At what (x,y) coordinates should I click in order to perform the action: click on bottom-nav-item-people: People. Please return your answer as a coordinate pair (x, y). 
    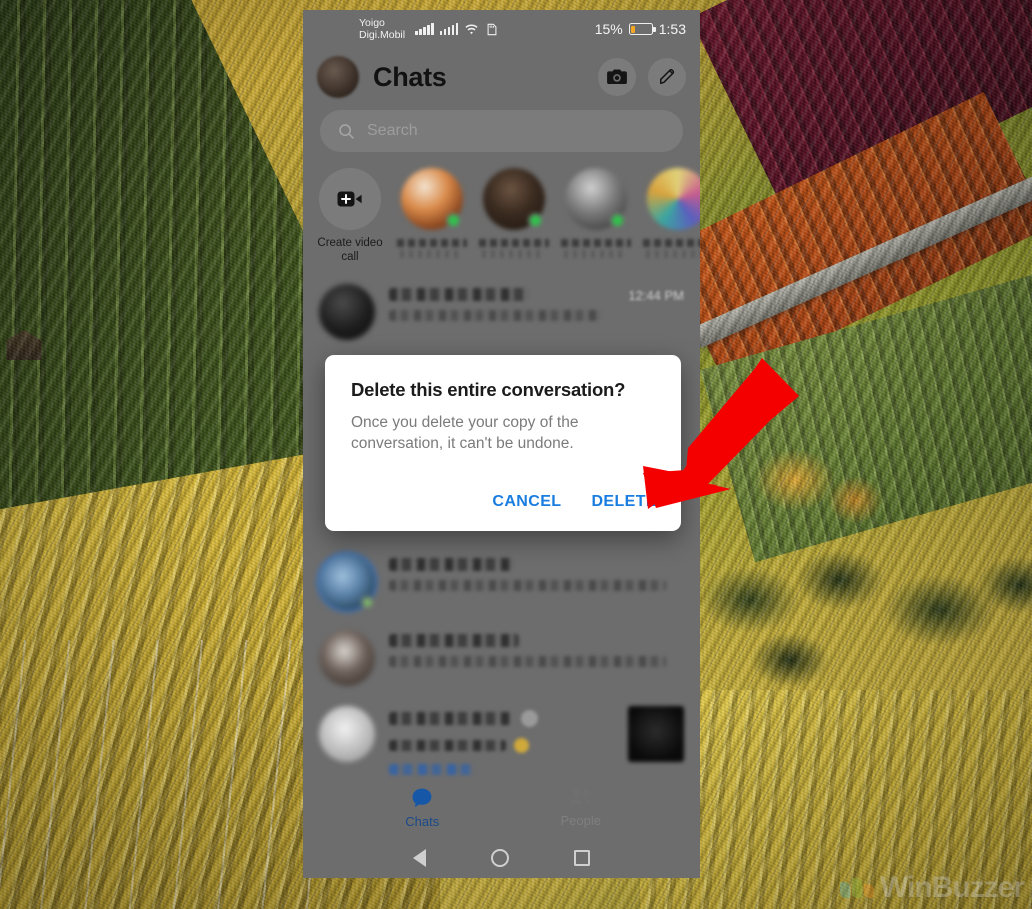
    Looking at the image, I should click on (581, 807).